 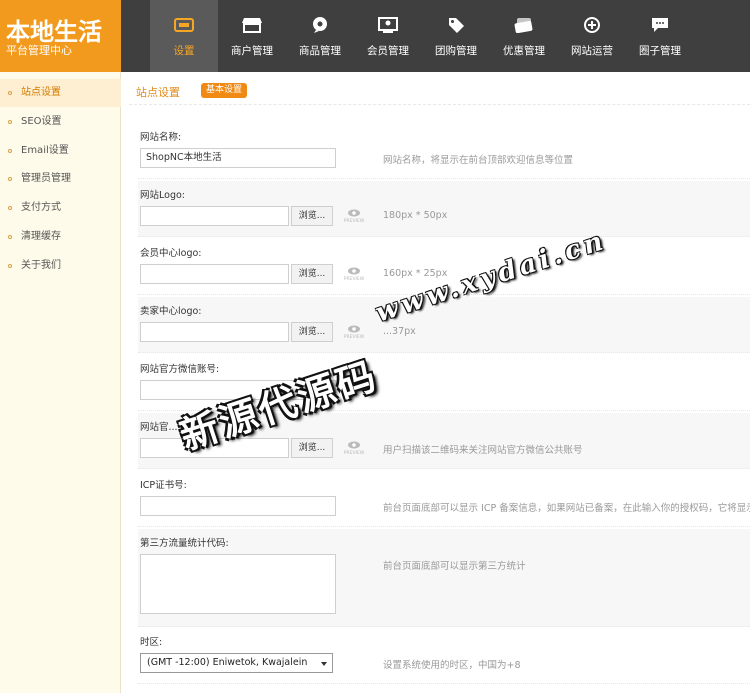 I want to click on field-label: 第三方流量统计代码:, so click(x=184, y=543).